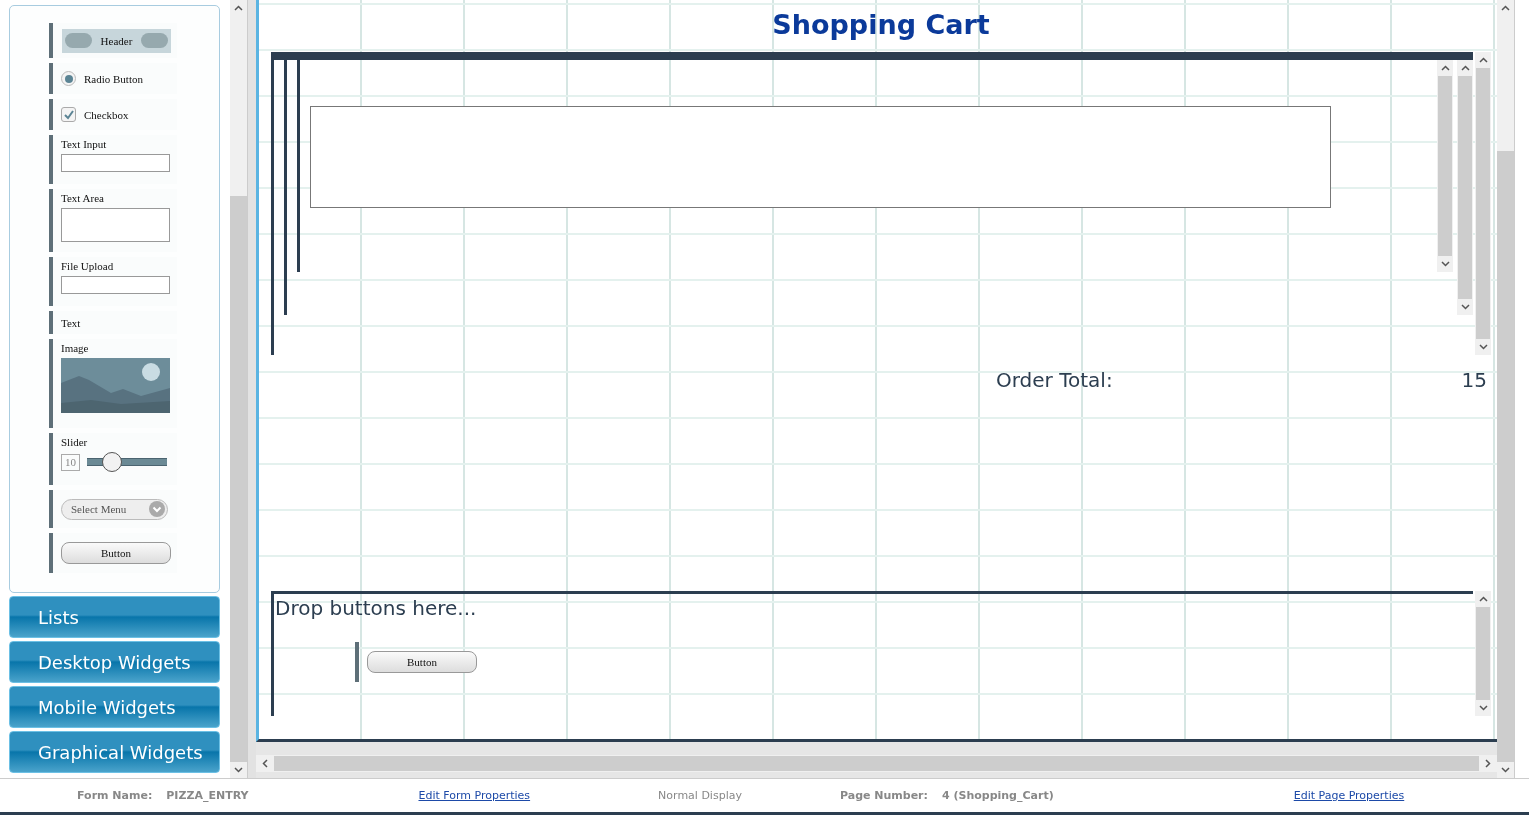 The height and width of the screenshot is (815, 1529). Describe the element at coordinates (1054, 380) in the screenshot. I see `order-total-label: Order Total:` at that location.